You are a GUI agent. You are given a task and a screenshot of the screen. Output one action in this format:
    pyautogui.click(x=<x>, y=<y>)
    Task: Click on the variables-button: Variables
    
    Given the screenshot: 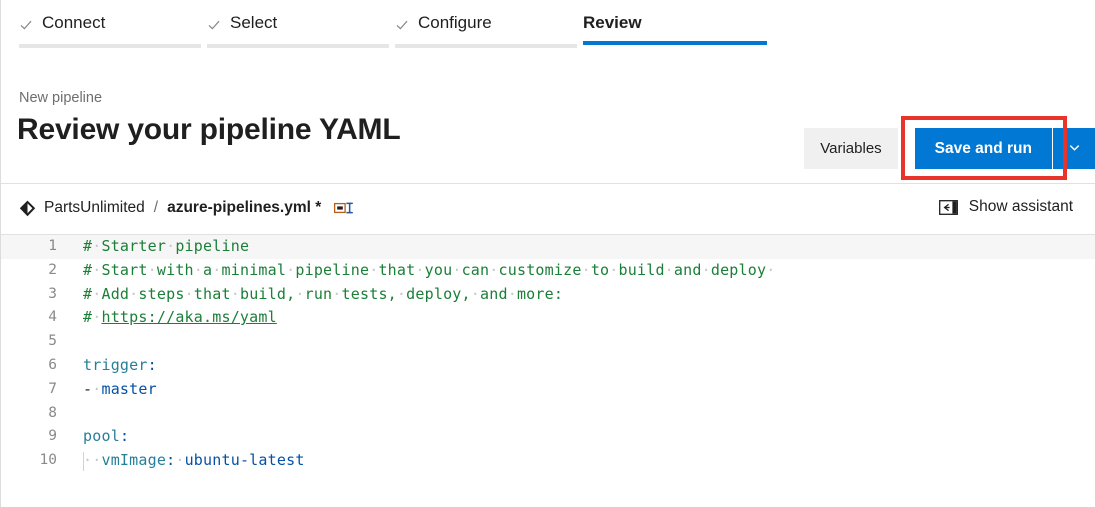 What is the action you would take?
    pyautogui.click(x=851, y=148)
    